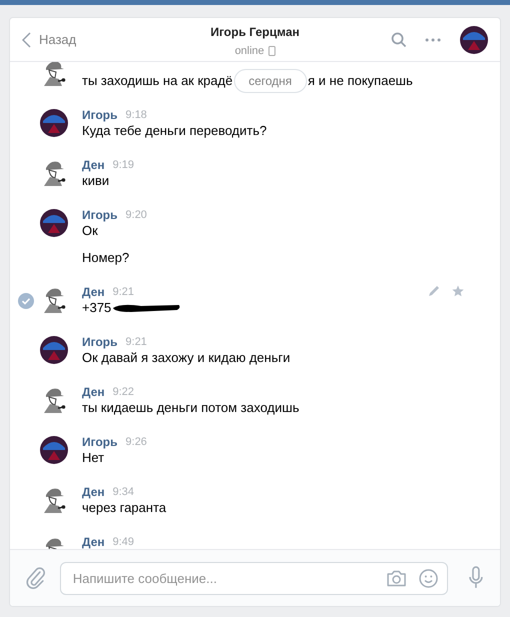  What do you see at coordinates (26, 40) in the screenshot?
I see `back-icon` at bounding box center [26, 40].